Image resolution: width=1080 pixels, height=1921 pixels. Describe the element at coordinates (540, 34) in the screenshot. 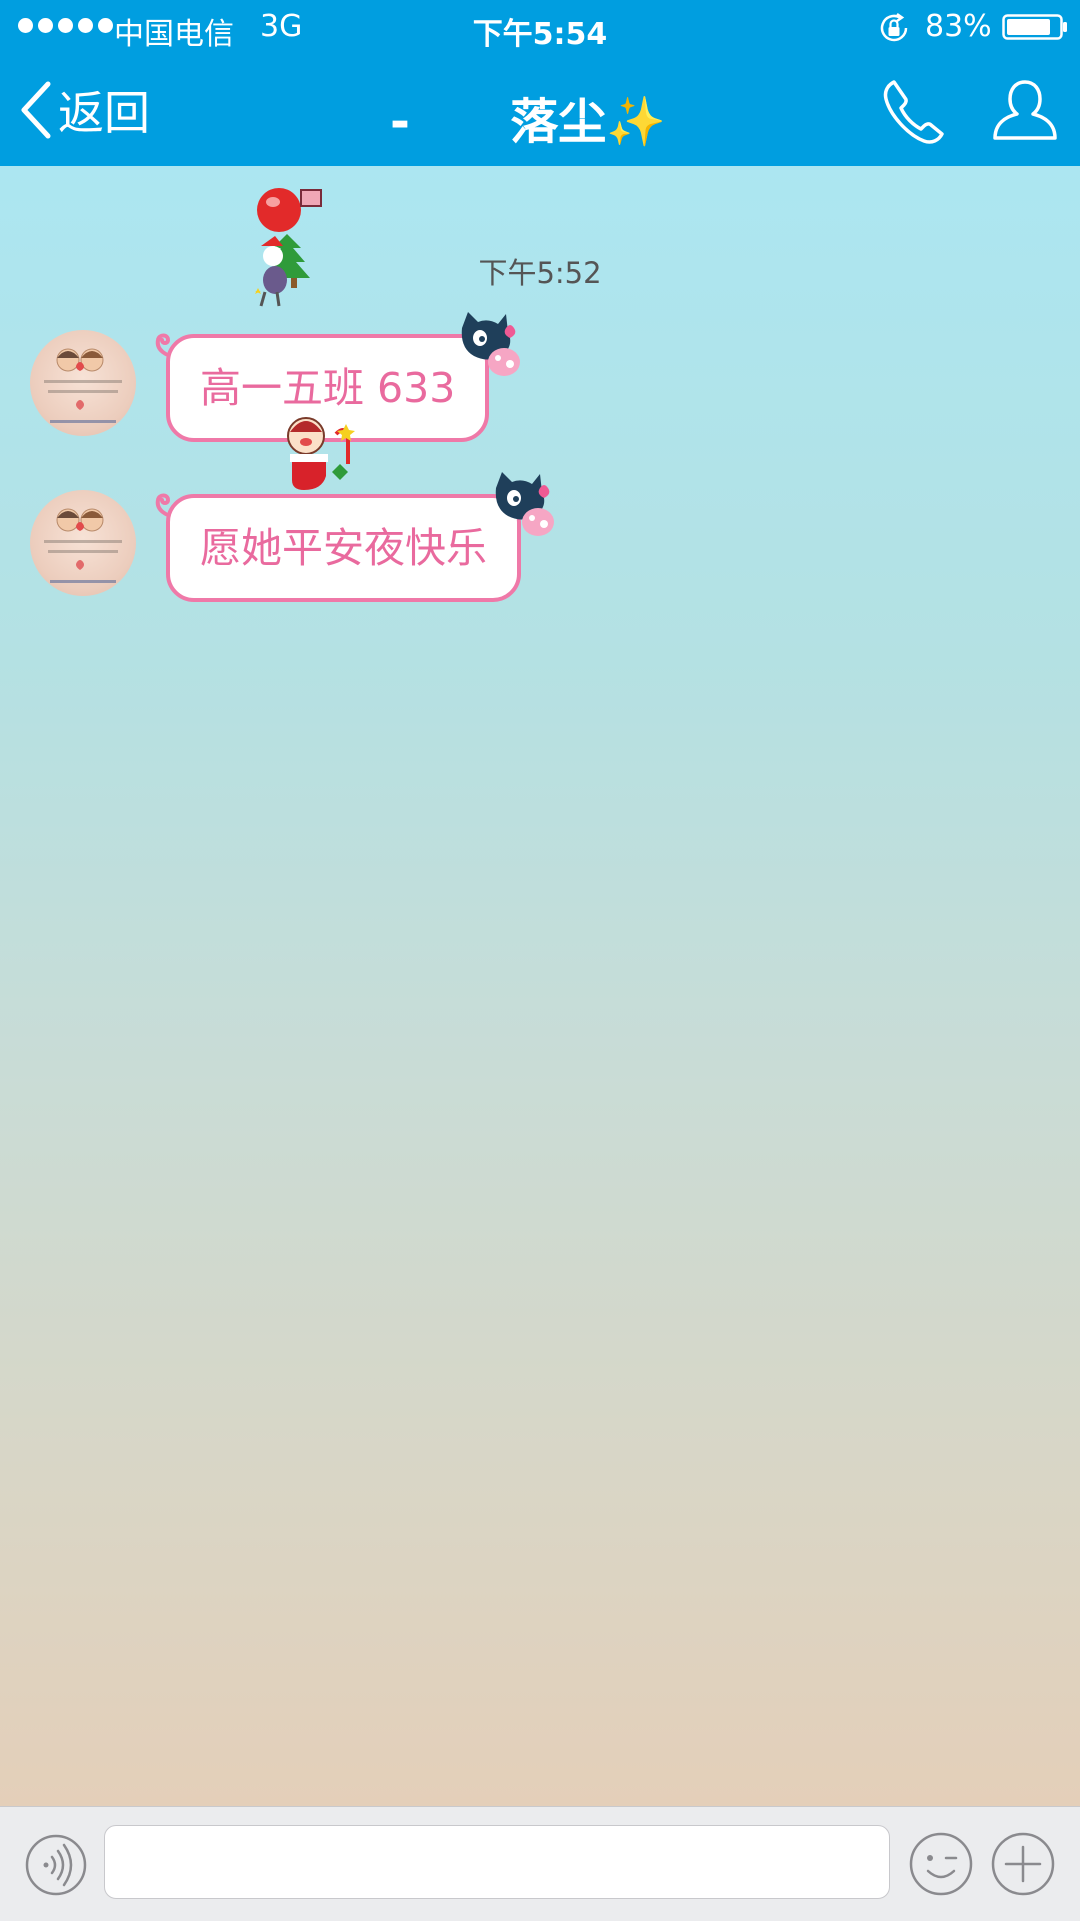

I see `status-time: 下午5:54` at that location.